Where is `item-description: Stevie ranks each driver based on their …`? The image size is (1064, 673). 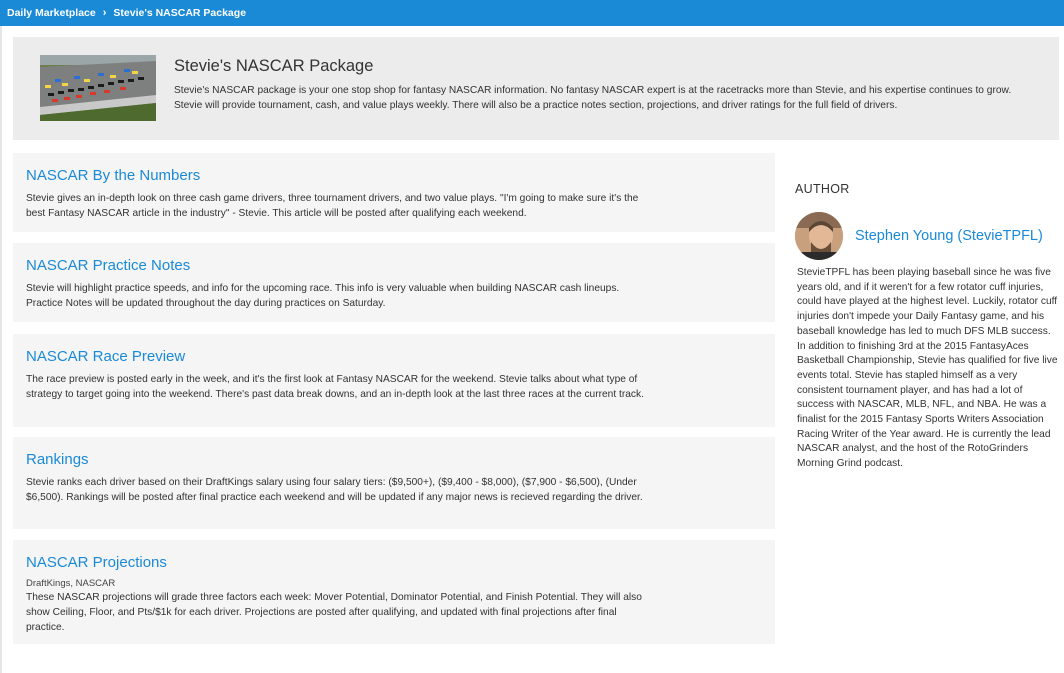
item-description: Stevie ranks each driver based on their … is located at coordinates (334, 490).